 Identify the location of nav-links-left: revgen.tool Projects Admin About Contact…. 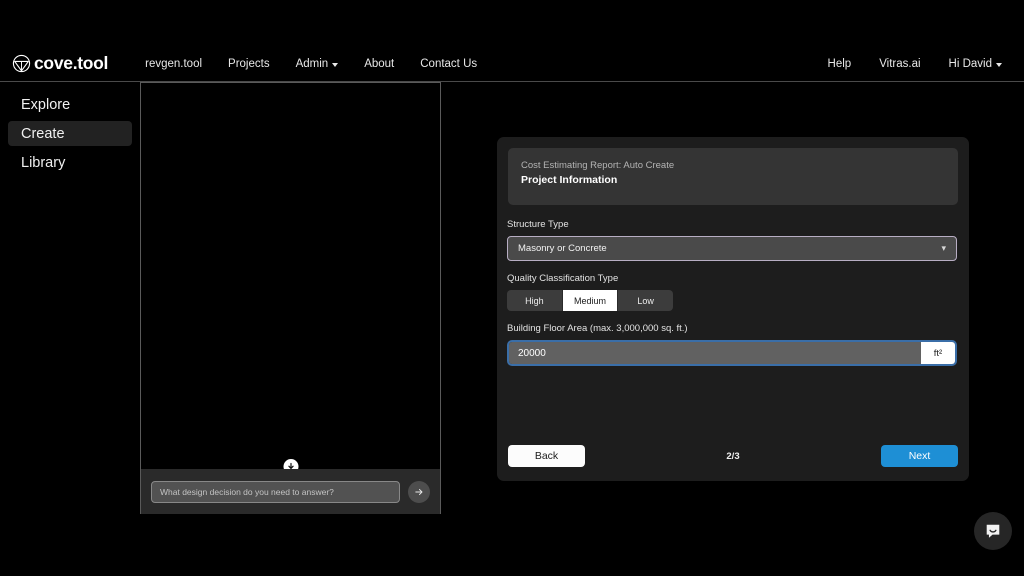
(311, 64).